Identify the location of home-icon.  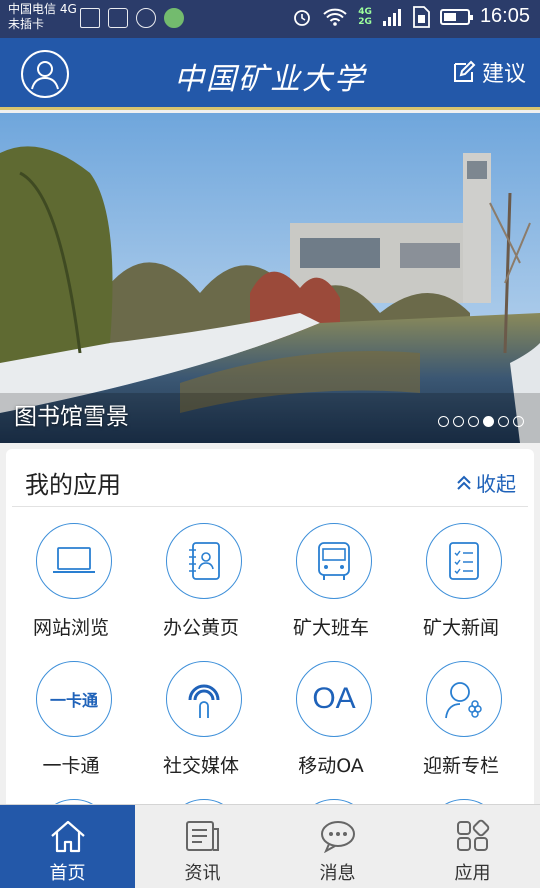
(67, 836).